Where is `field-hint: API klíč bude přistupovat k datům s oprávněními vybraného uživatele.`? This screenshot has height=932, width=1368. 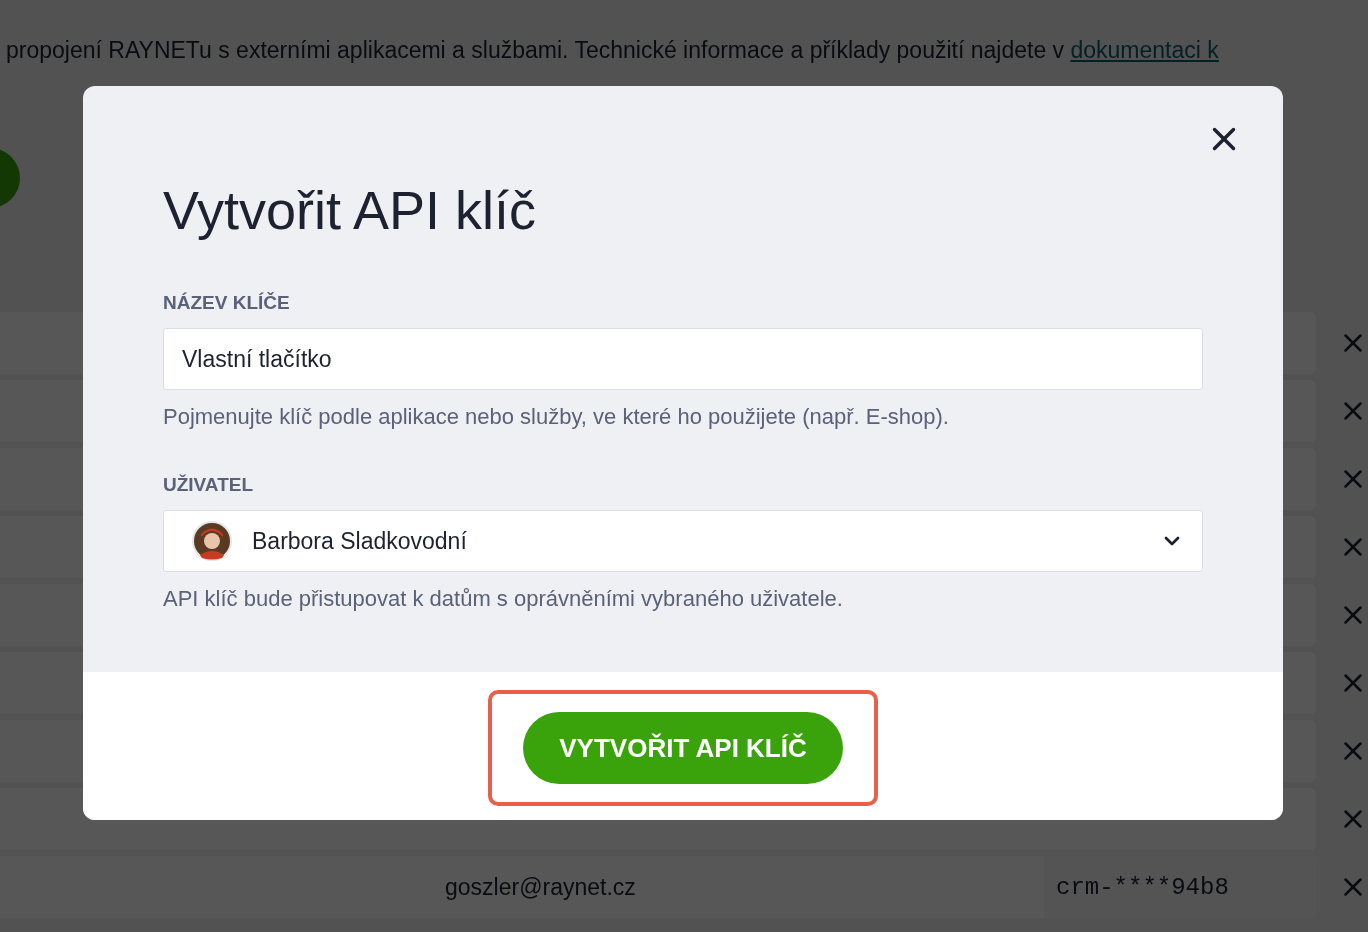 field-hint: API klíč bude přistupovat k datům s oprávněními vybraného uživatele. is located at coordinates (503, 599).